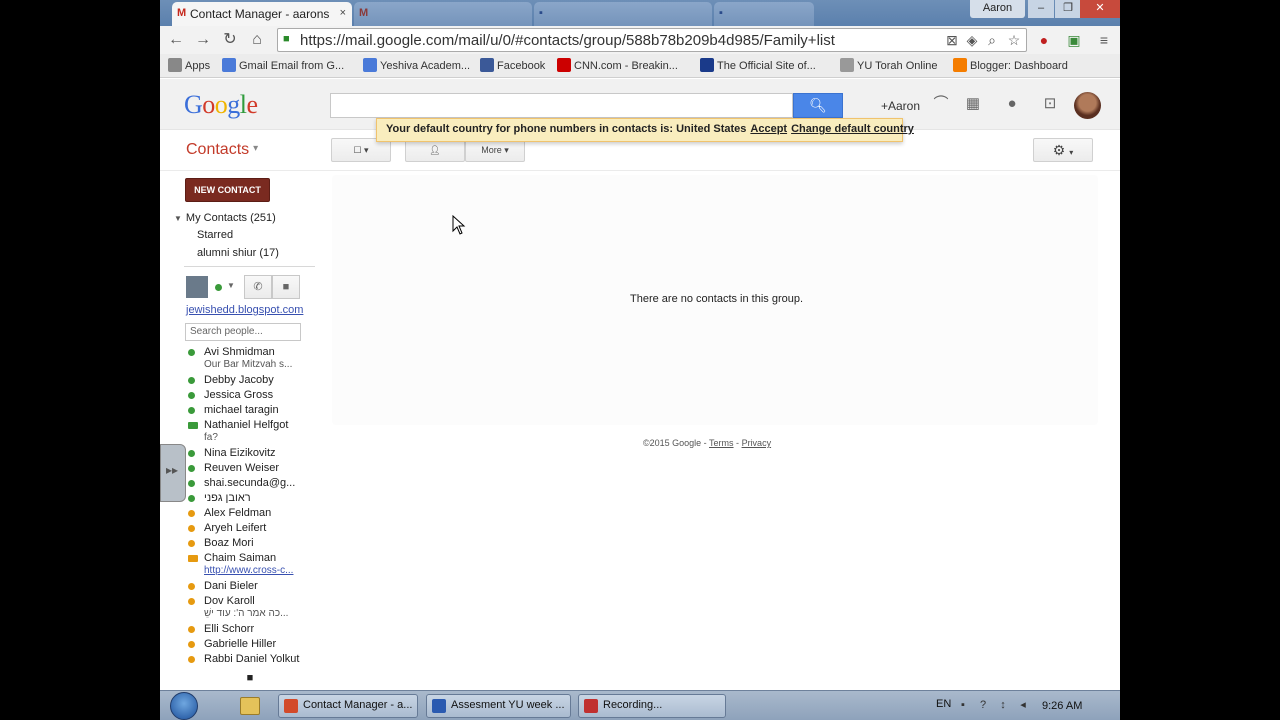  What do you see at coordinates (1010, 65) in the screenshot?
I see `bookmark-item: Blogger: Dashboard` at bounding box center [1010, 65].